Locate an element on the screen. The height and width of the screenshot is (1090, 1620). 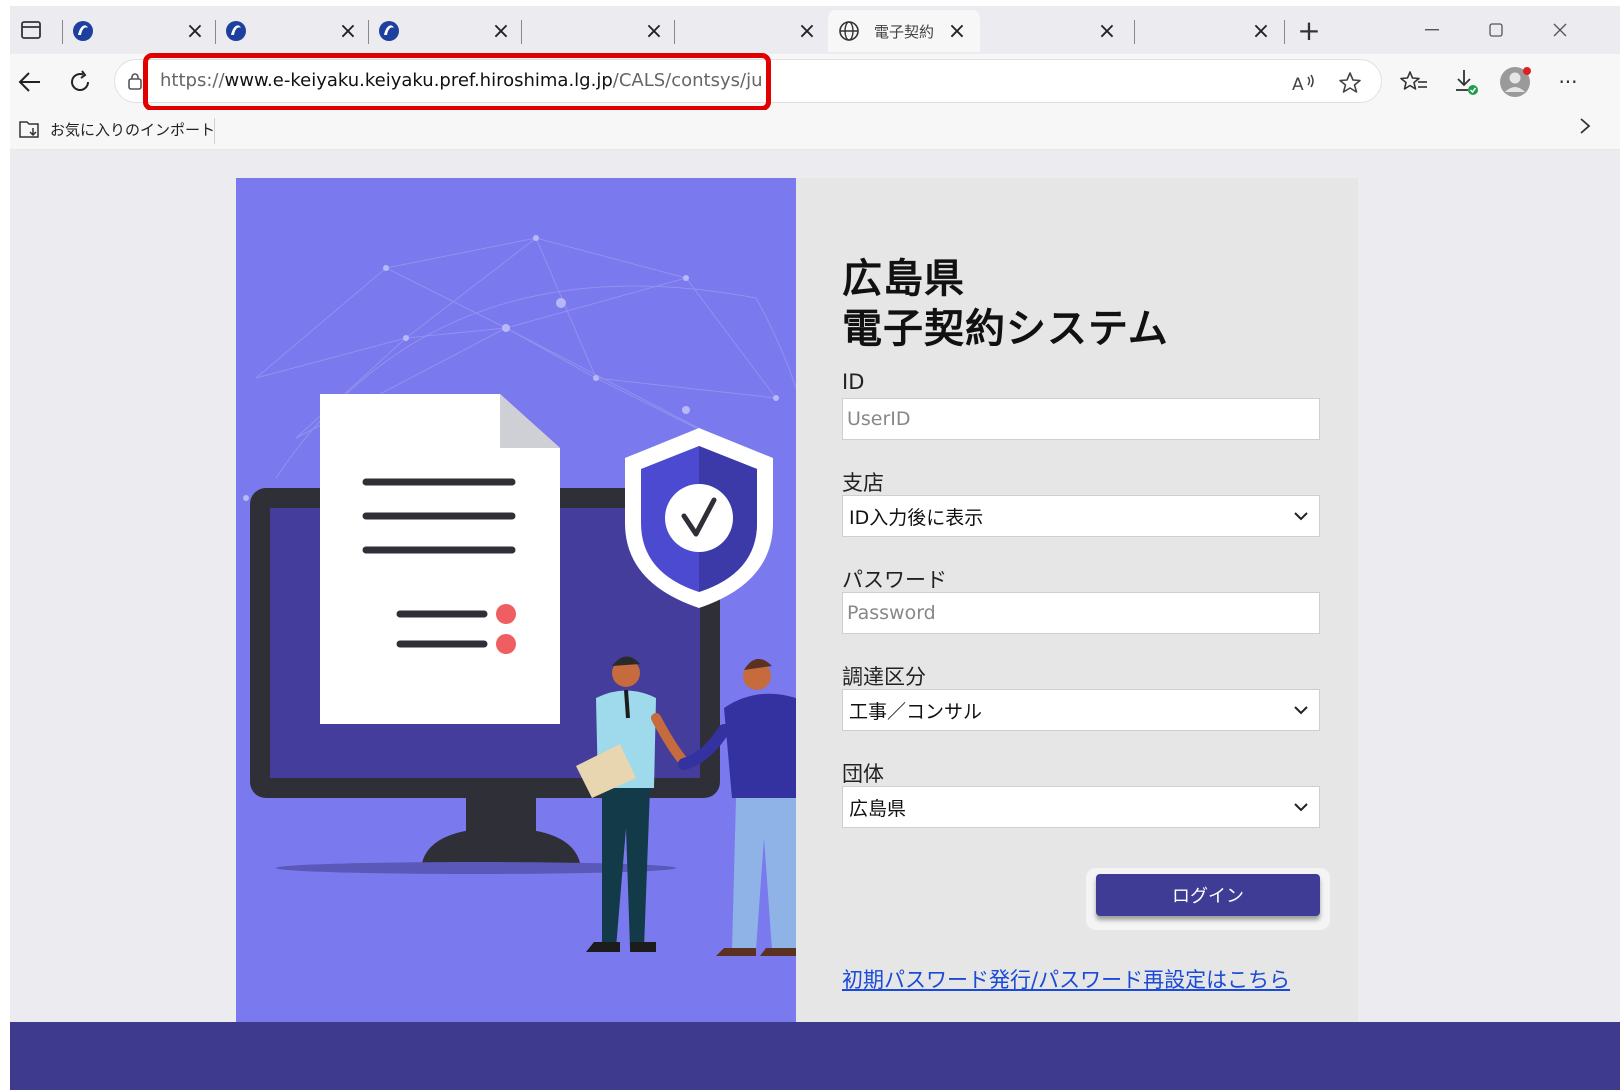
branch-select-value: ID入力後に表示 is located at coordinates (916, 517).